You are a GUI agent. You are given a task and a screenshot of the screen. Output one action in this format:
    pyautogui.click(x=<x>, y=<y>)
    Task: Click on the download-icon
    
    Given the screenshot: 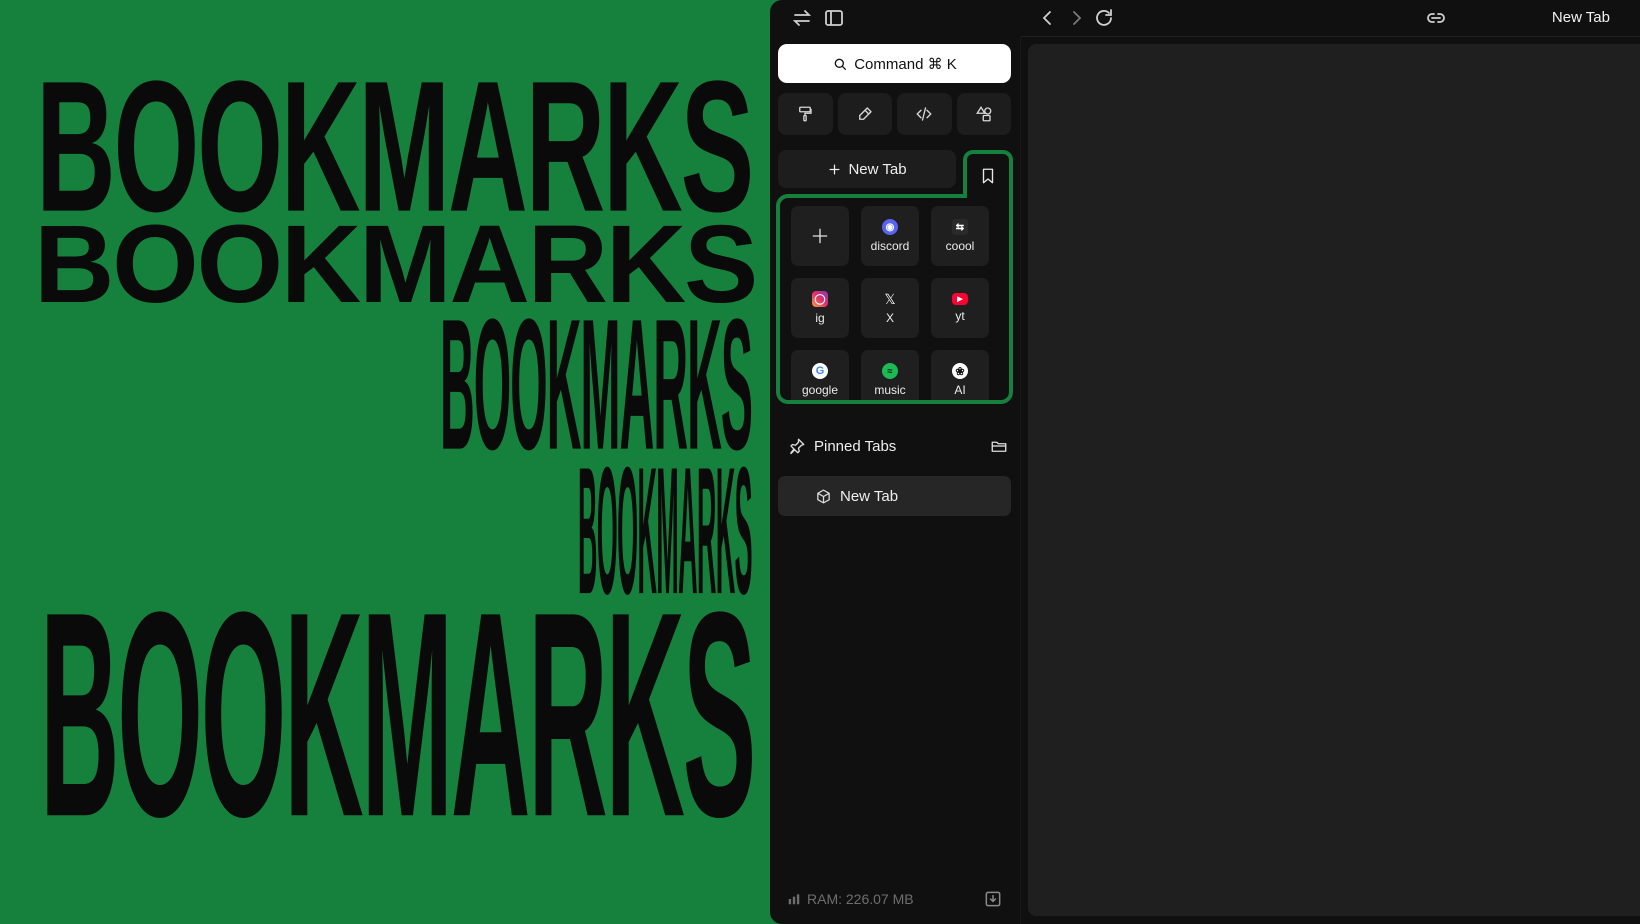 What is the action you would take?
    pyautogui.click(x=993, y=899)
    